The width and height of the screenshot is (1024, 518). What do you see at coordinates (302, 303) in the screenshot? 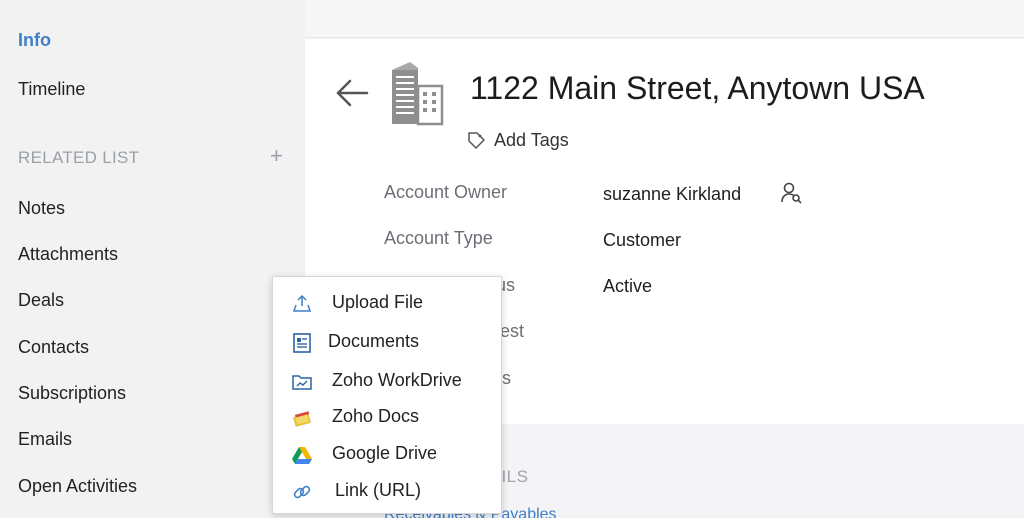
I see `upload-icon` at bounding box center [302, 303].